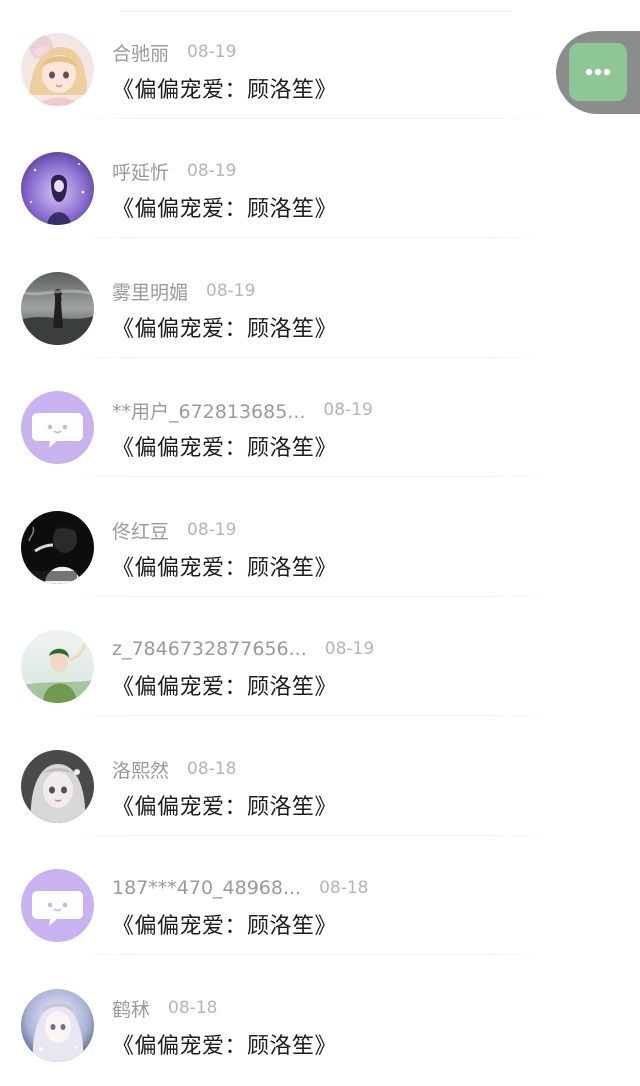 The width and height of the screenshot is (640, 1086). I want to click on username: 佟红豆, so click(140, 530).